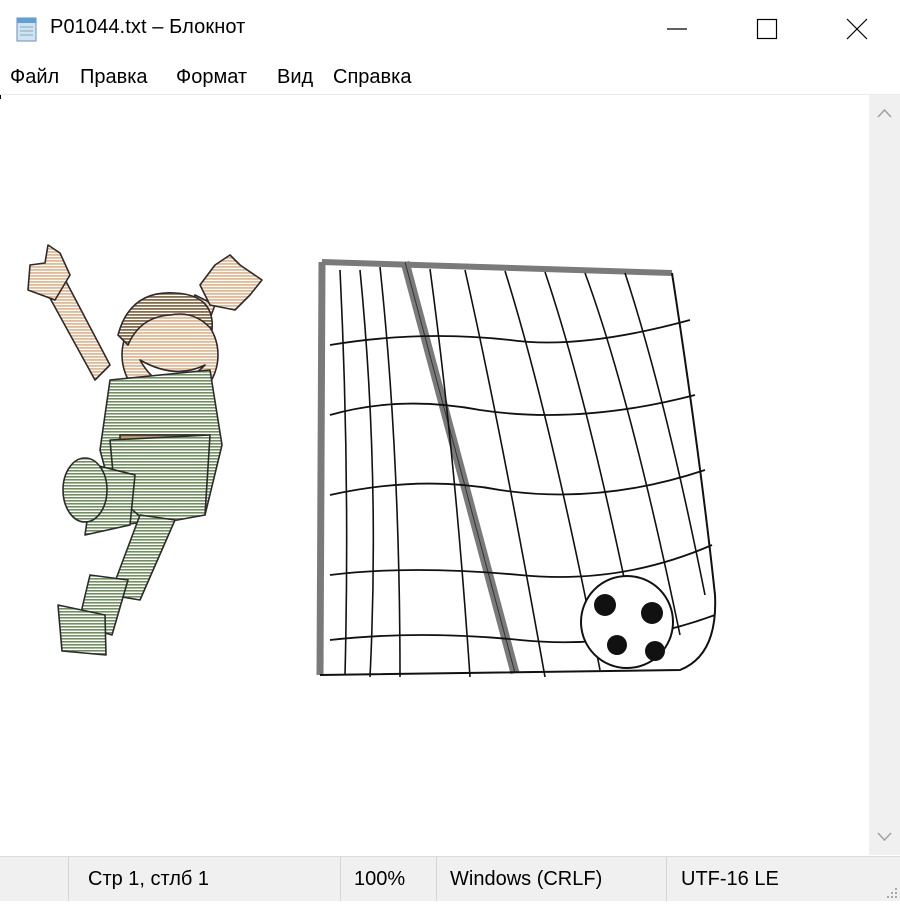 The image size is (900, 904). What do you see at coordinates (114, 77) in the screenshot?
I see `menu-edit: Правка` at bounding box center [114, 77].